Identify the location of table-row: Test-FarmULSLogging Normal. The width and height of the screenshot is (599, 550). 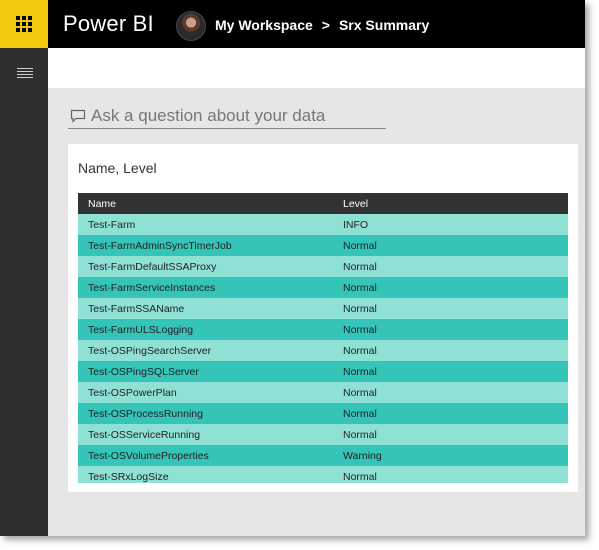
(323, 329).